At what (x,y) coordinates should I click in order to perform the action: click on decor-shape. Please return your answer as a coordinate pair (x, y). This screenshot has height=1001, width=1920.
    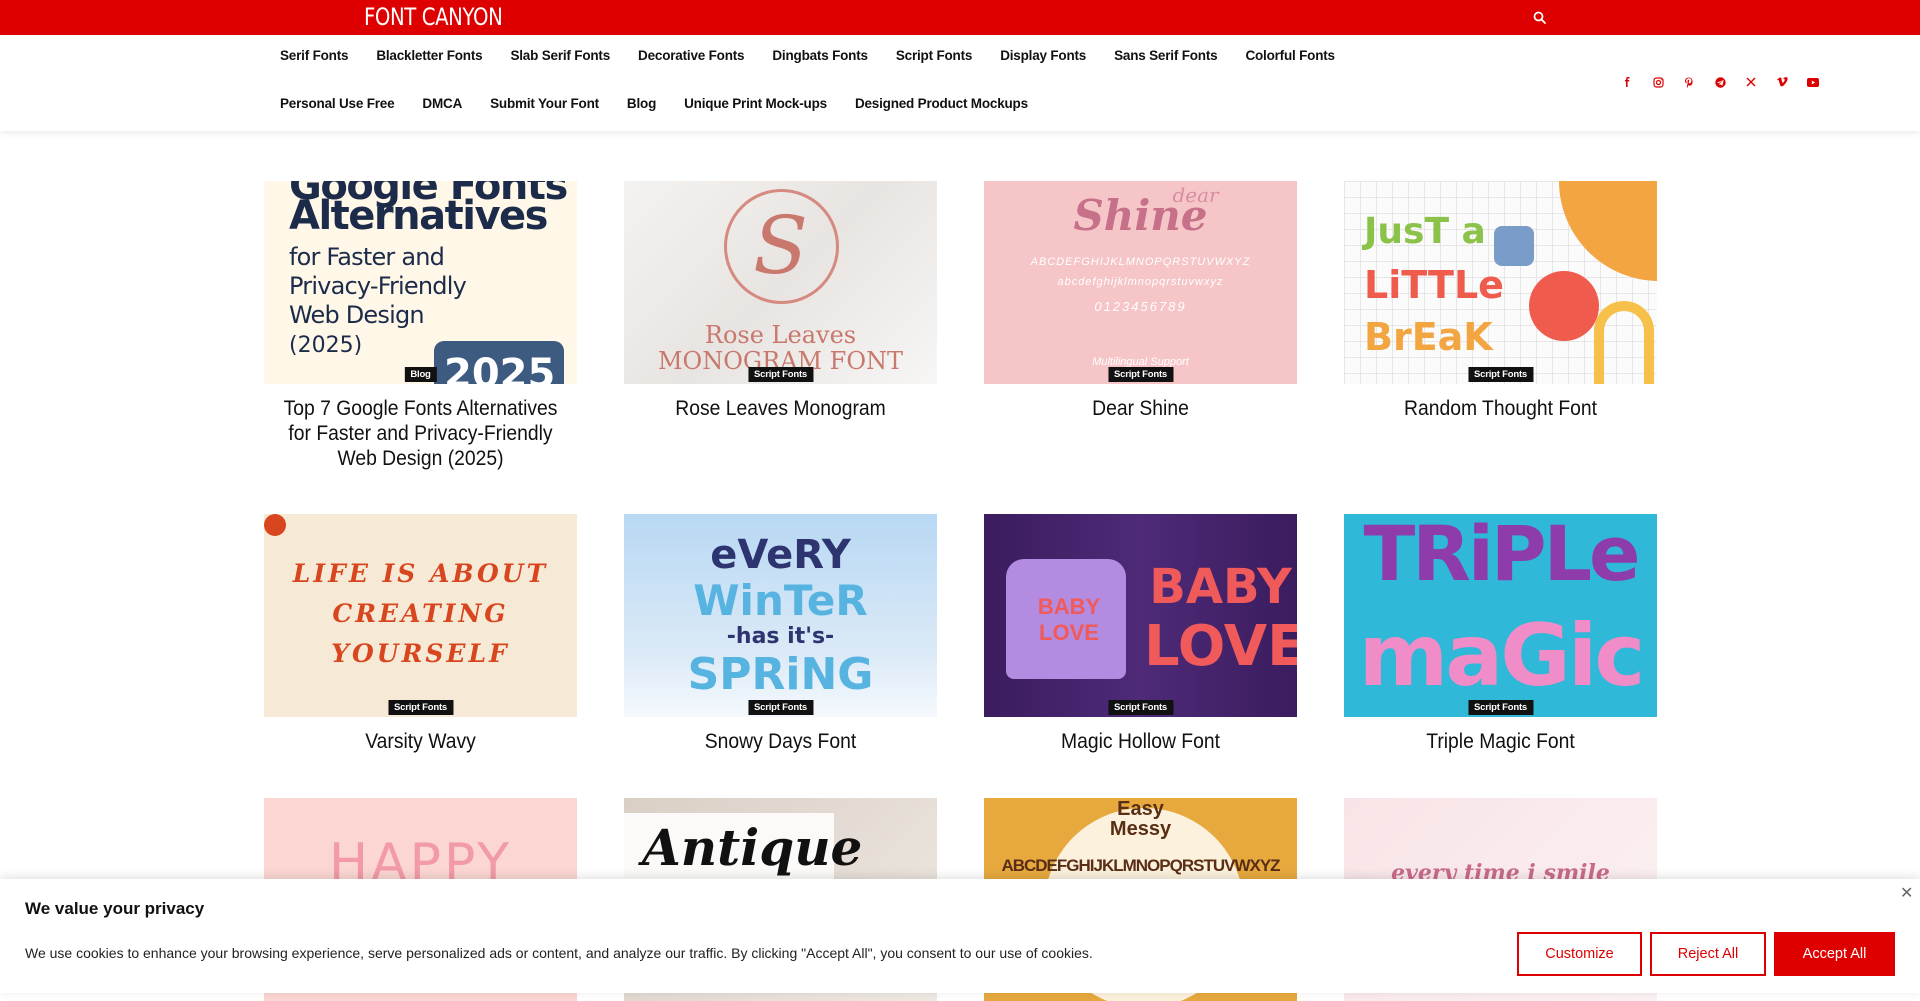
    Looking at the image, I should click on (275, 525).